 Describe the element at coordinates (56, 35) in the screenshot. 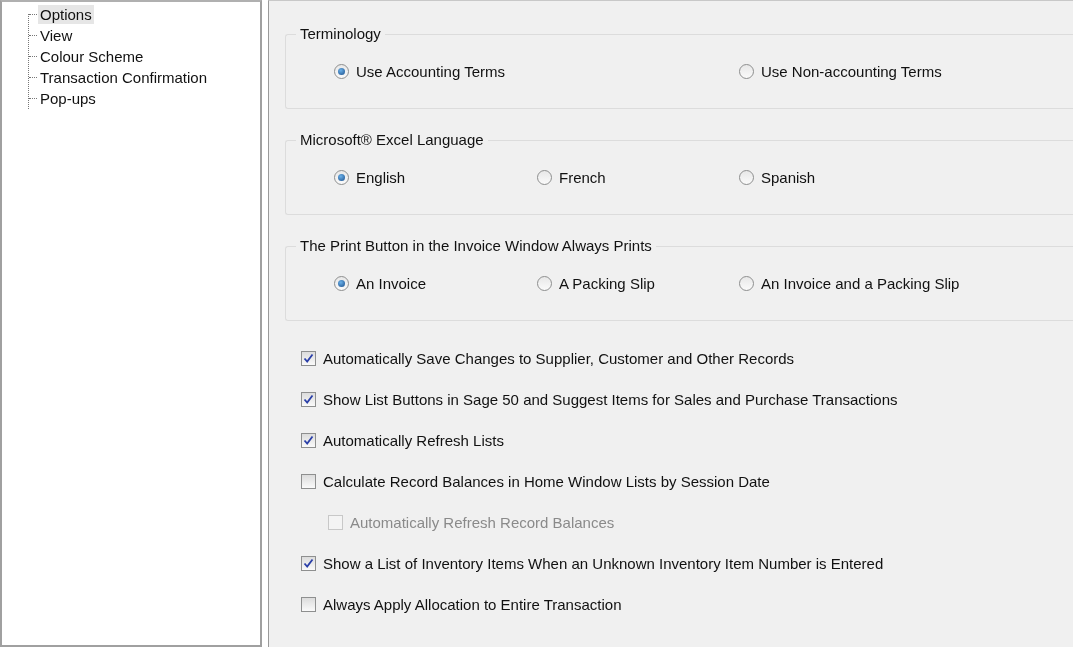

I see `tree-item: View` at that location.